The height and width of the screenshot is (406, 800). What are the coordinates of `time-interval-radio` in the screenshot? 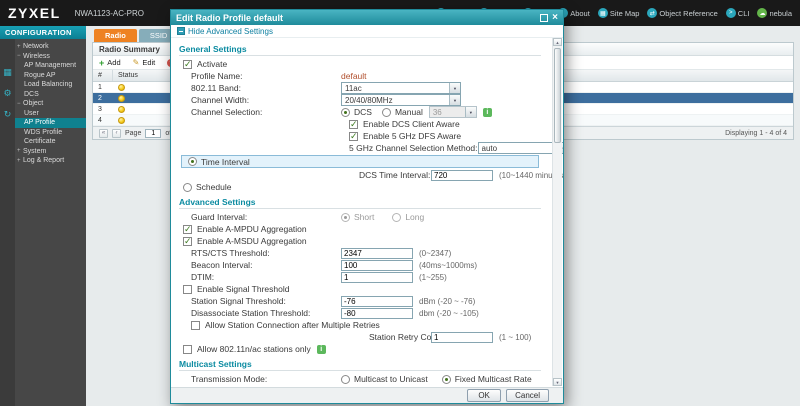 It's located at (192, 161).